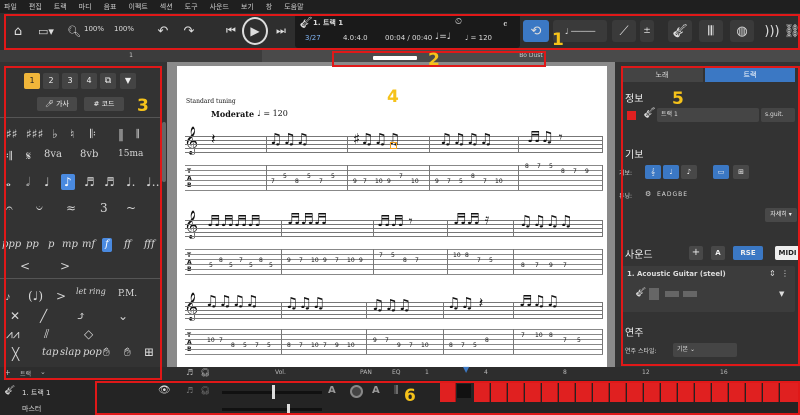 This screenshot has height=415, width=800. What do you see at coordinates (205, 372) in the screenshot?
I see `headphones-icon: 🎧︎` at bounding box center [205, 372].